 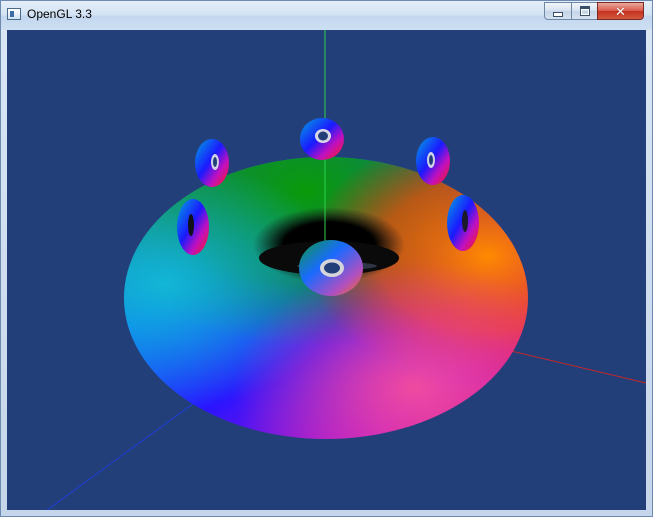 I want to click on maximize-icon, so click(x=584, y=11).